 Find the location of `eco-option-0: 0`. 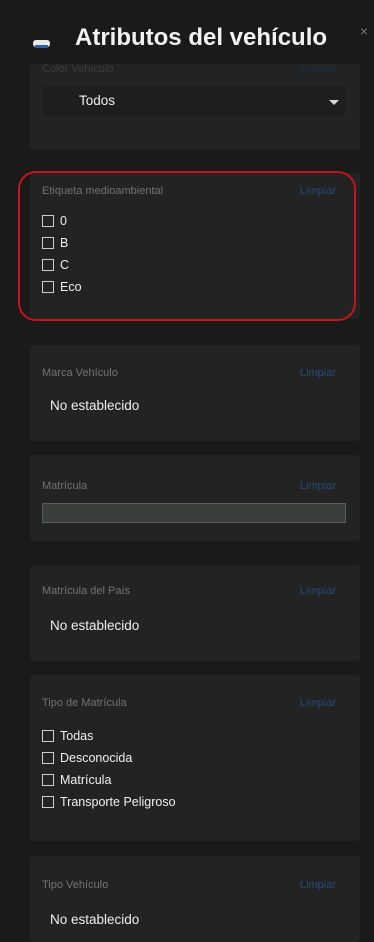

eco-option-0: 0 is located at coordinates (54, 220).